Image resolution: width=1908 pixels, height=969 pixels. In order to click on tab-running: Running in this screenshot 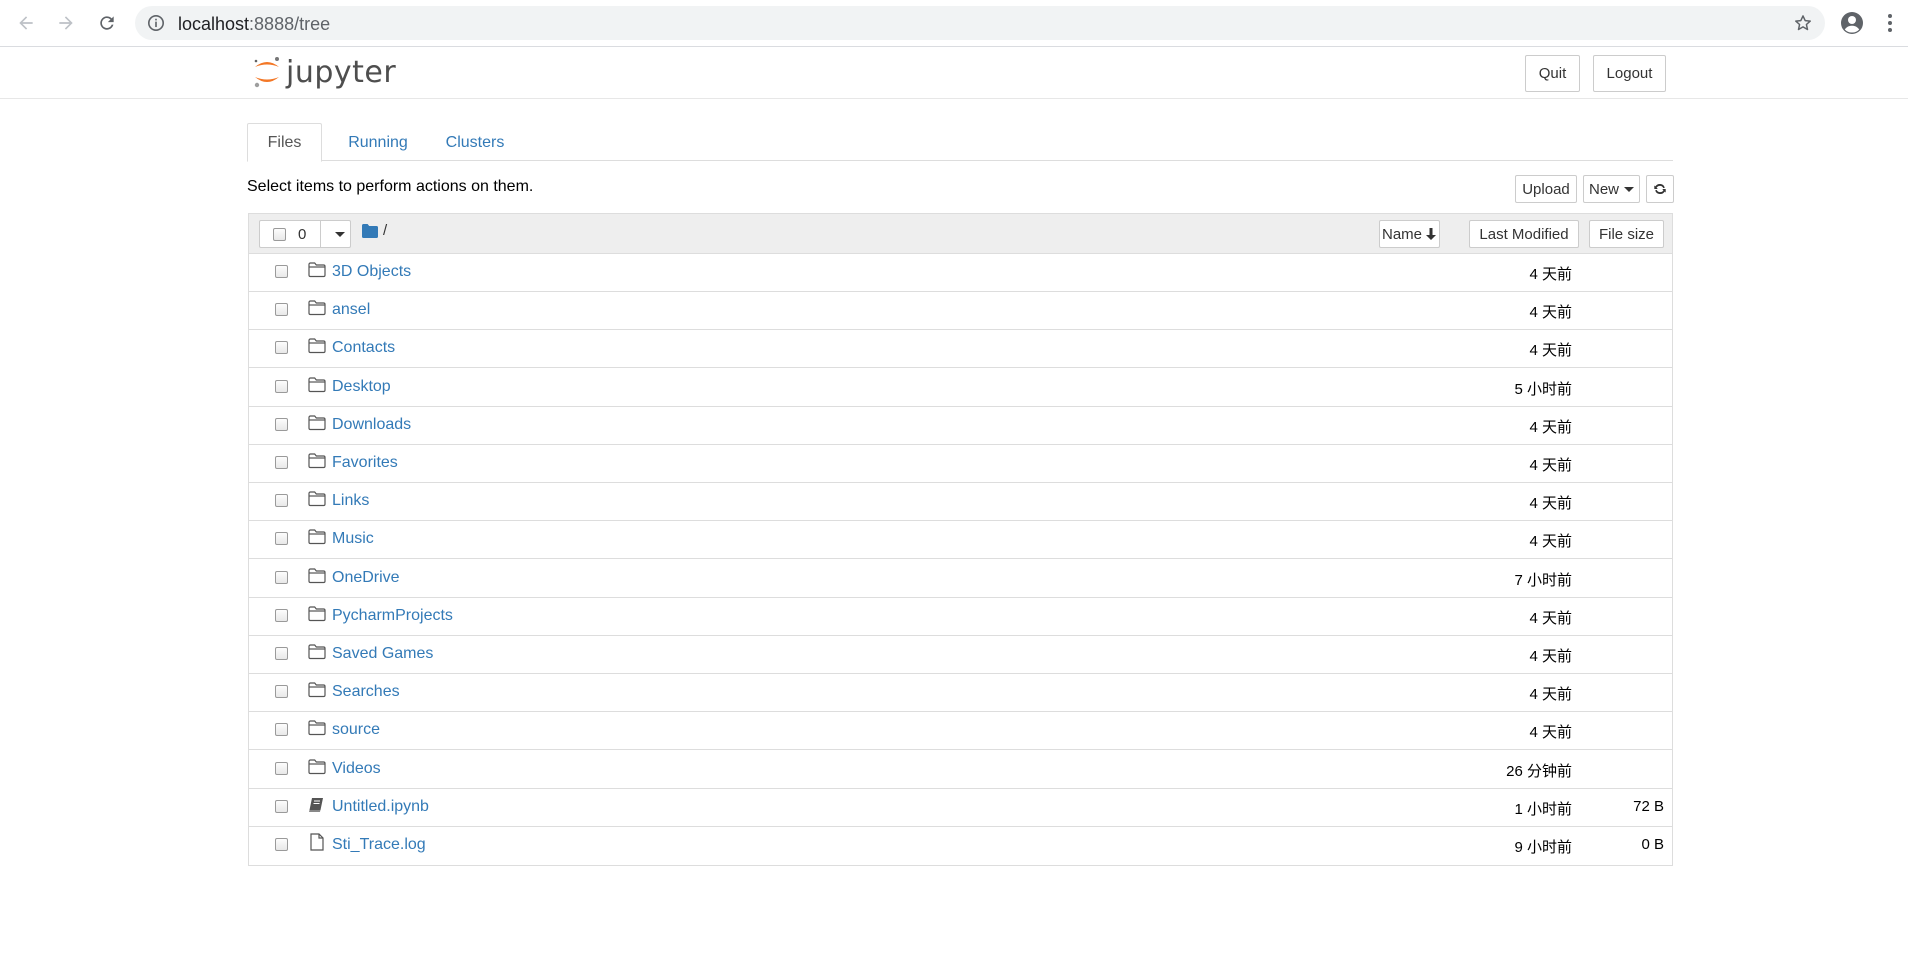, I will do `click(378, 142)`.